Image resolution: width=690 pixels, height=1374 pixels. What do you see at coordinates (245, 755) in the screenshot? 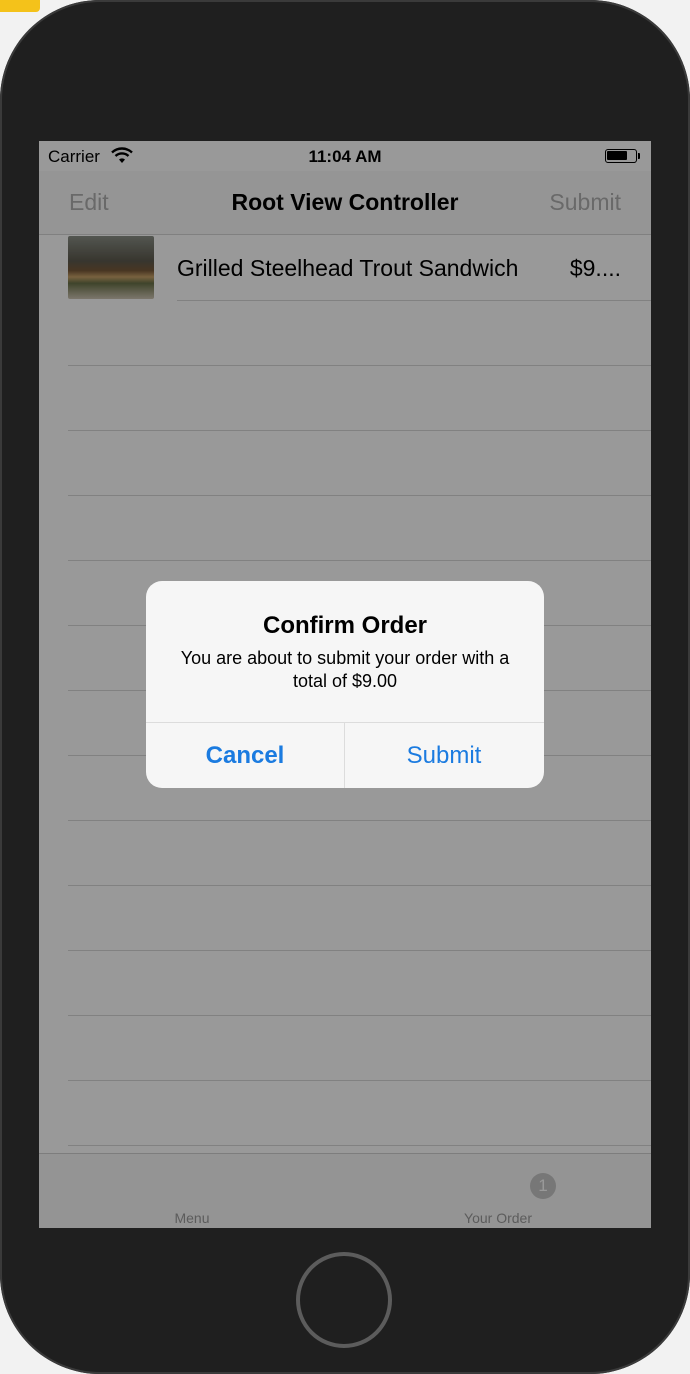
I see `cancel-button: Cancel` at bounding box center [245, 755].